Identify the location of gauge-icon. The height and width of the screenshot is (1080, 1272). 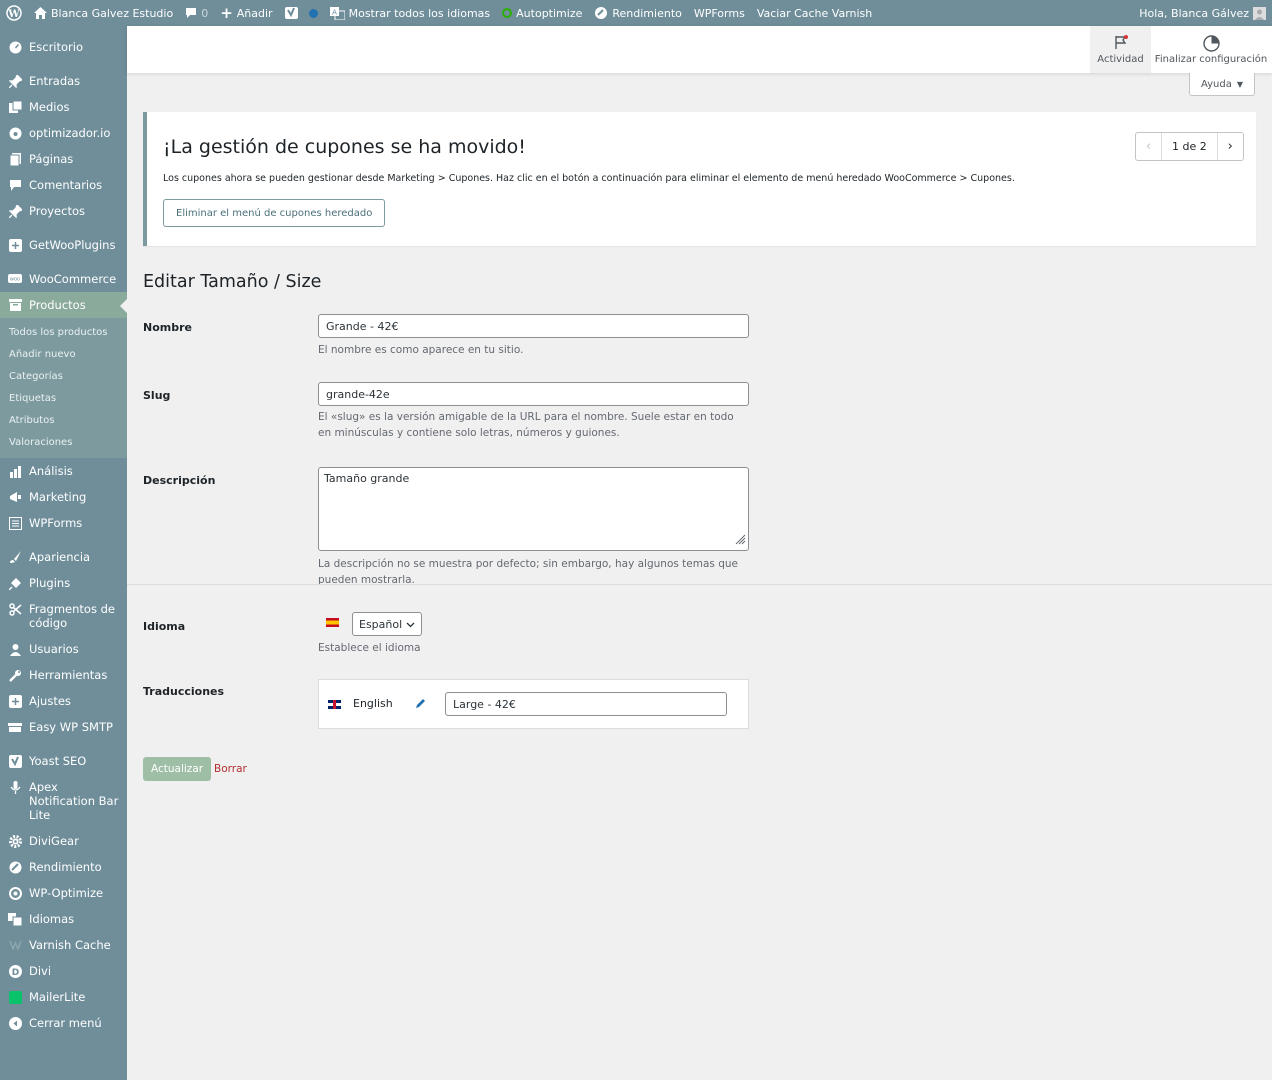
(15, 133).